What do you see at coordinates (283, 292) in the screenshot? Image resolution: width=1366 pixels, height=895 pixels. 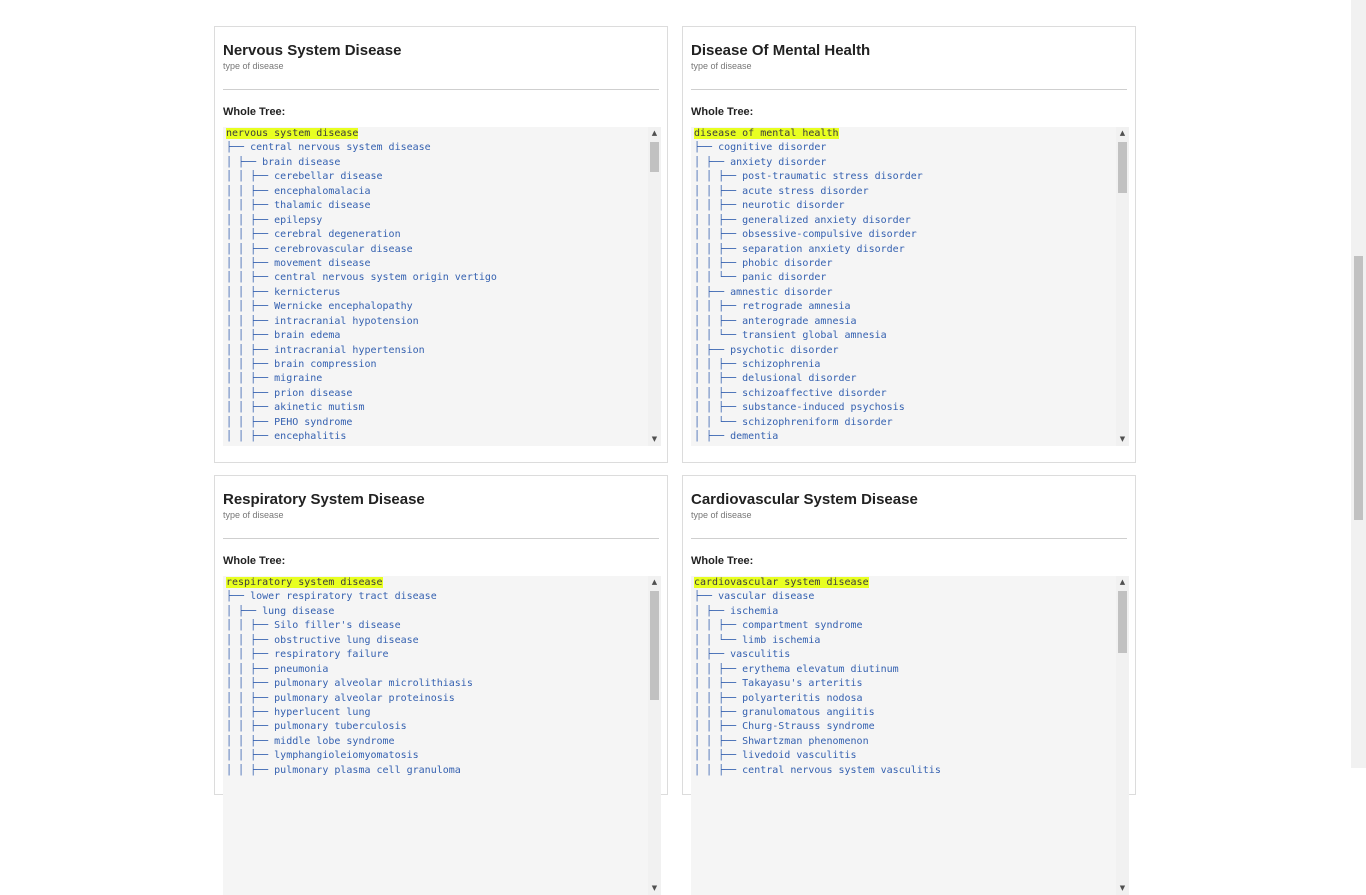 I see `tree-node: │ │ ├── kernicterus` at bounding box center [283, 292].